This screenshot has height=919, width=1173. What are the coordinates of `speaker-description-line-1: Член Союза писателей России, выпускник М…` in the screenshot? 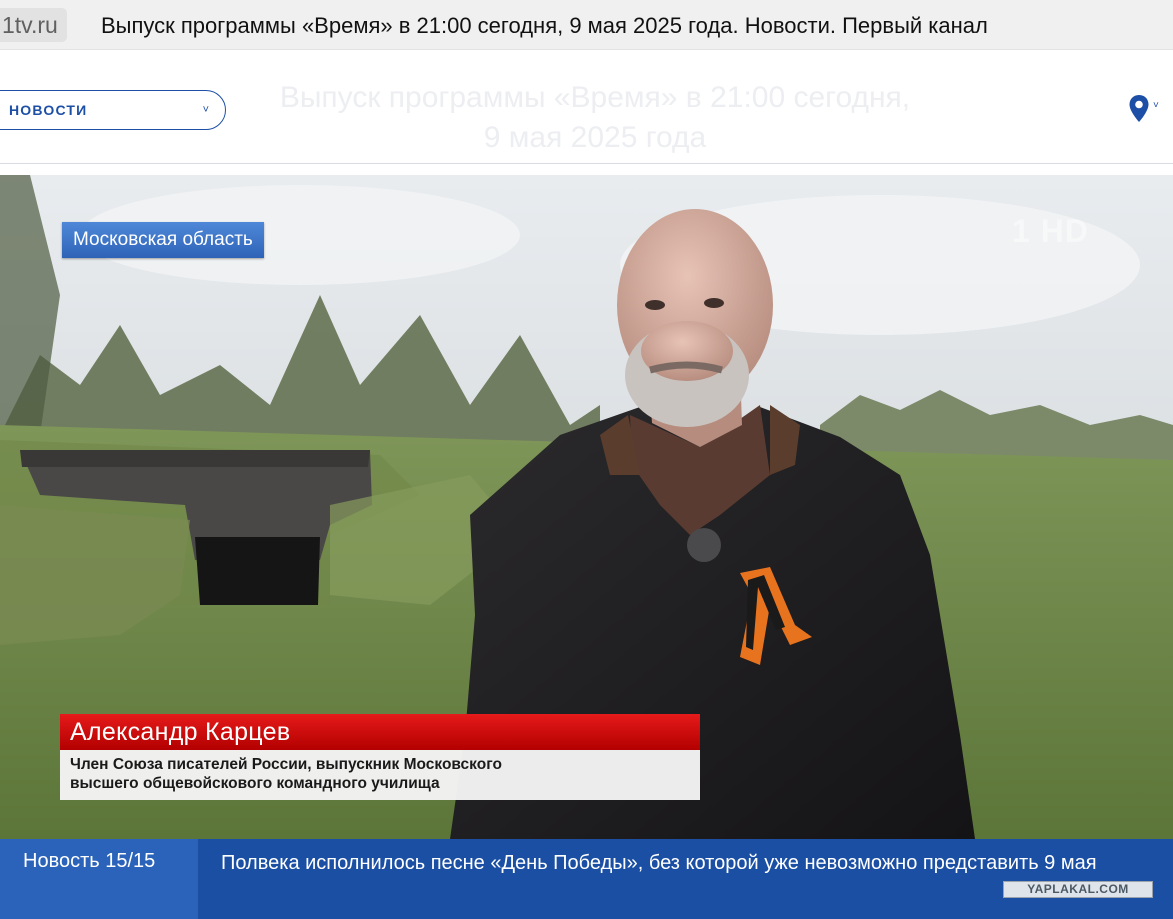 It's located at (286, 764).